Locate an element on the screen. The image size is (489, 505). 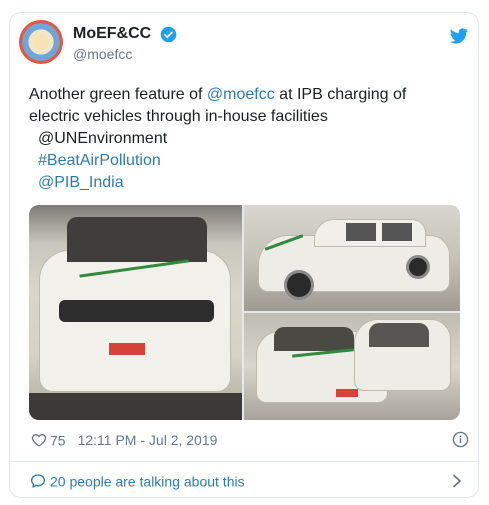
speech-bubble-icon is located at coordinates (38, 481).